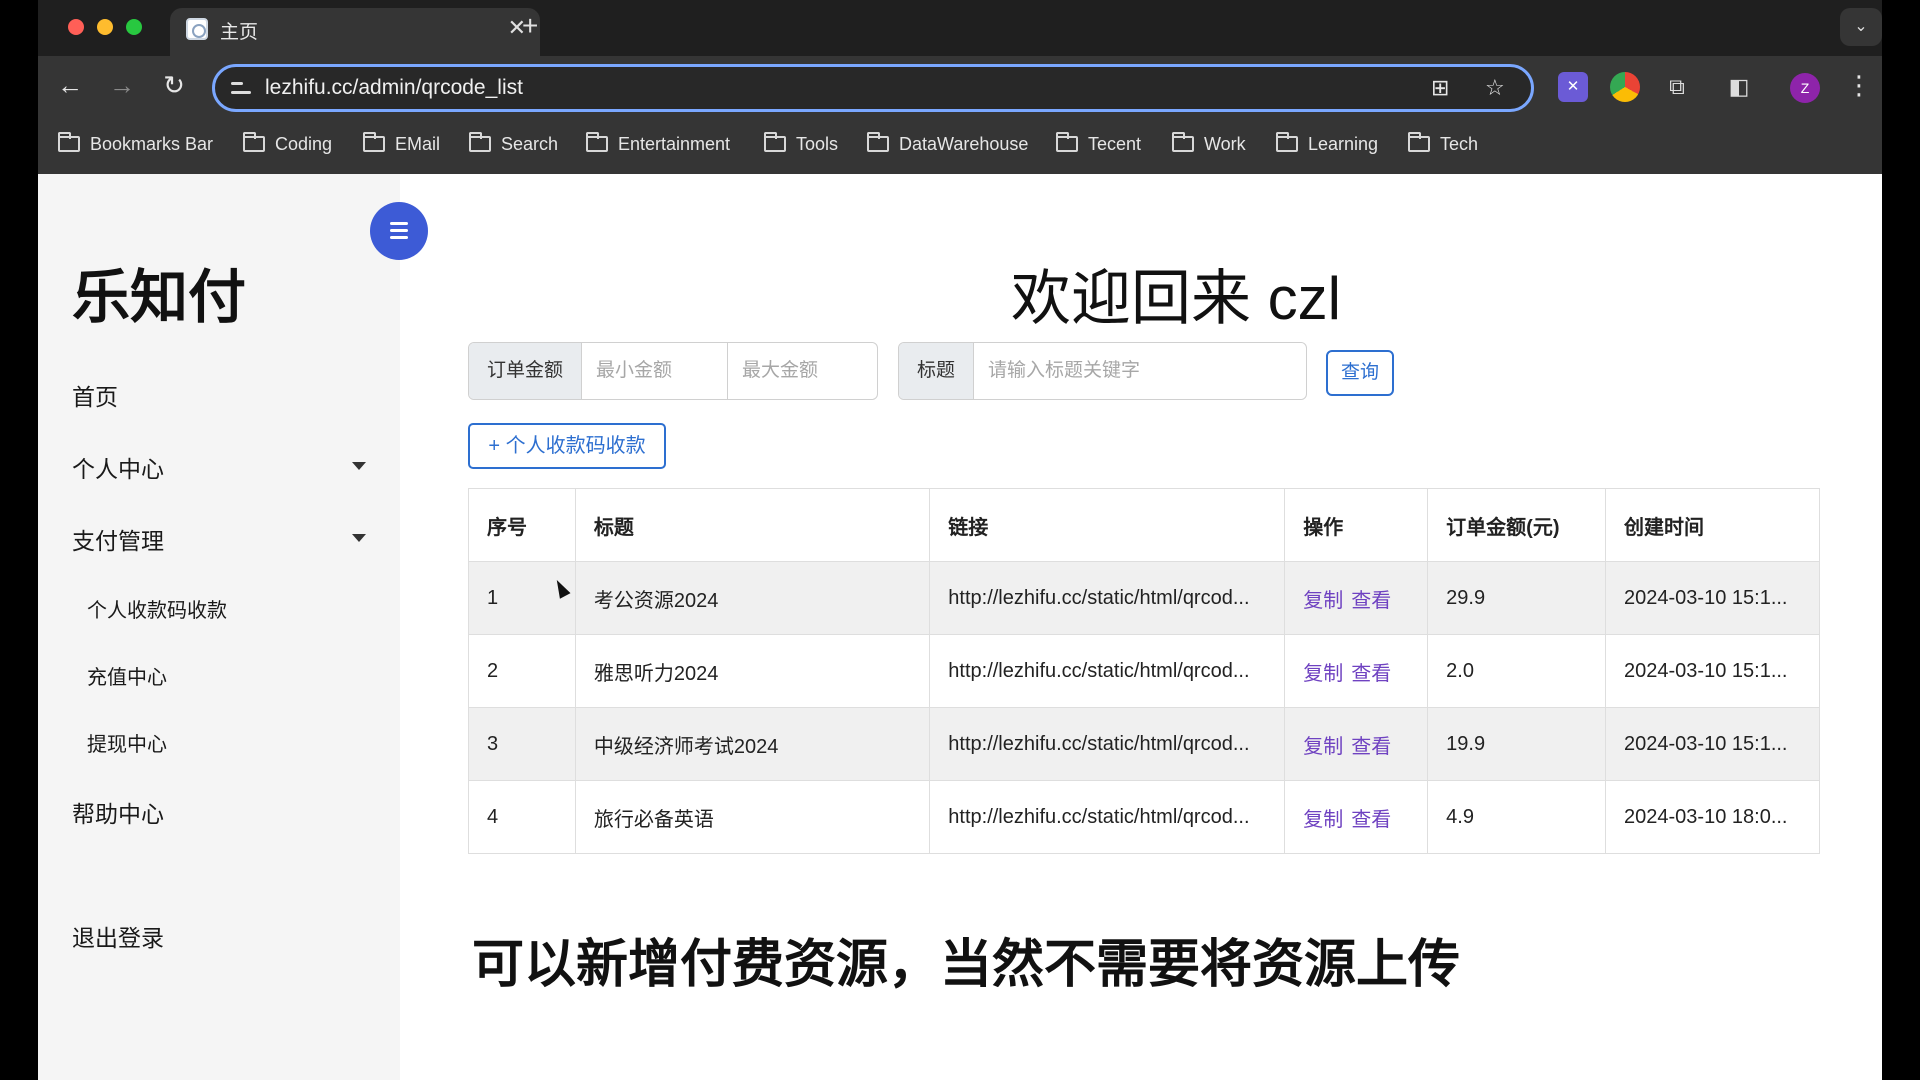  I want to click on new-tab-button: +, so click(530, 26).